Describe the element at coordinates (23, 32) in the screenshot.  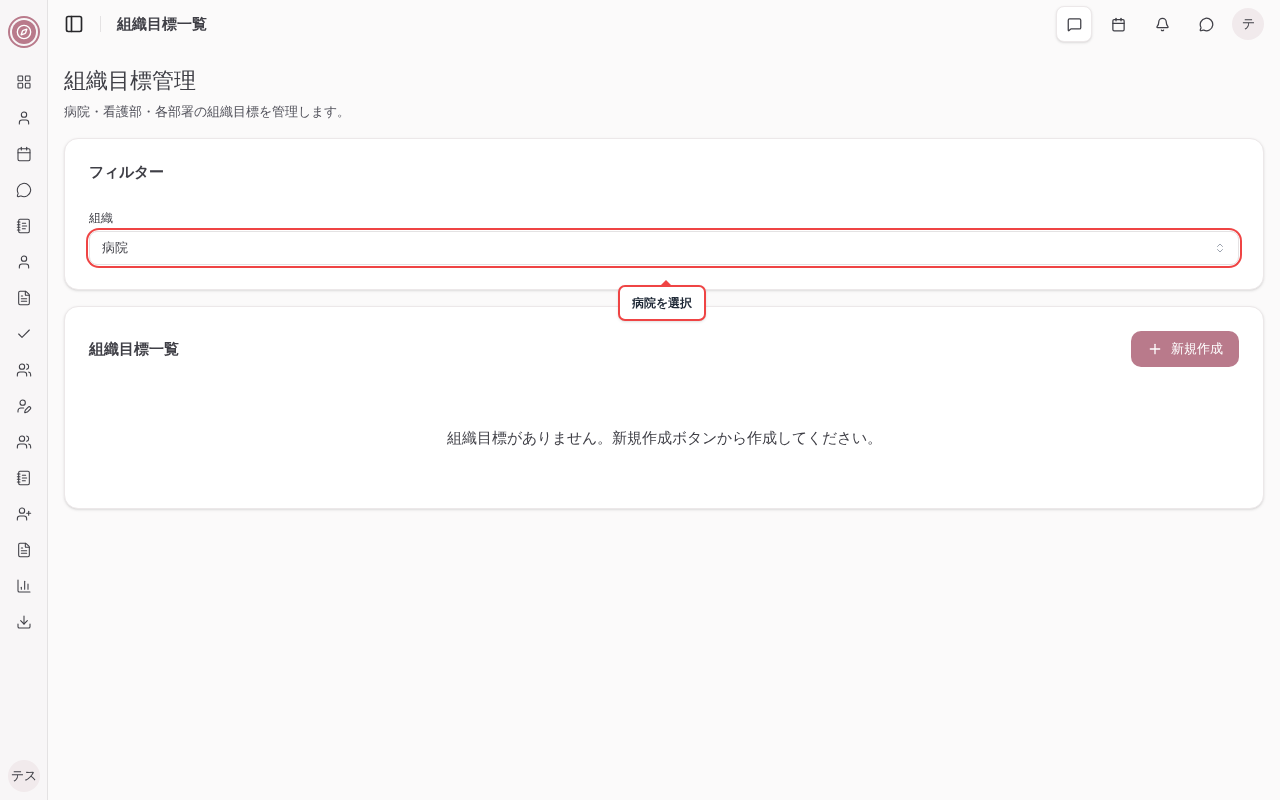
I see `logo-icon` at that location.